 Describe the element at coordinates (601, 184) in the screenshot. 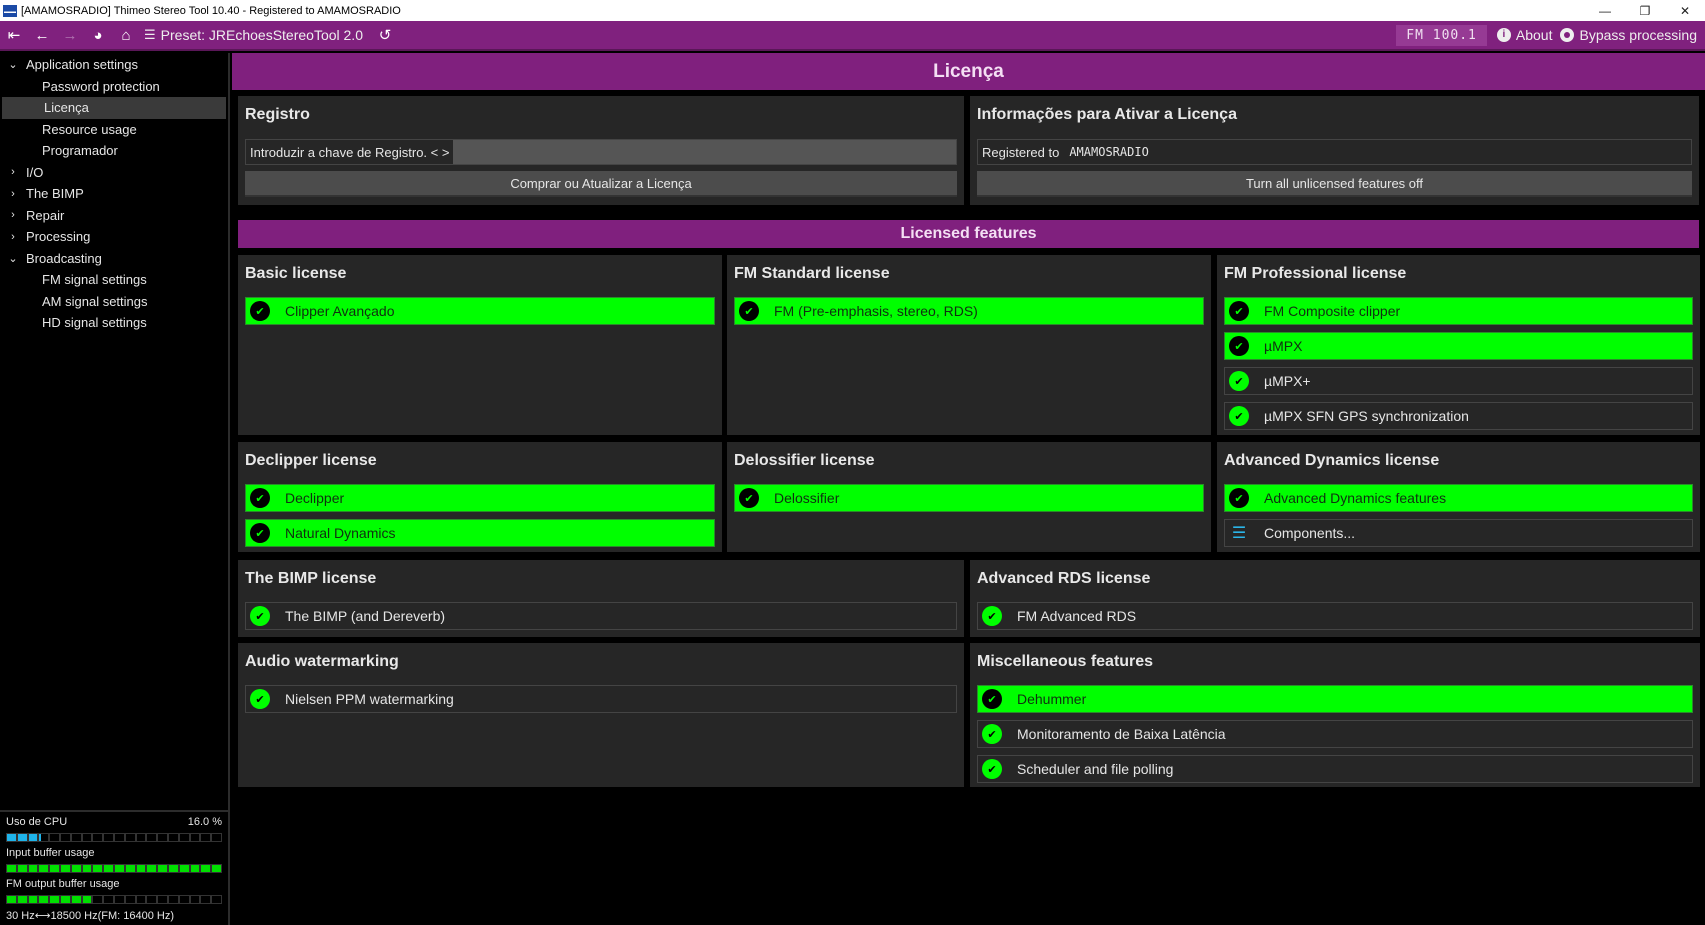

I see `buy-upgrade-license-button: Comprar ou Atualizar a Licença` at that location.